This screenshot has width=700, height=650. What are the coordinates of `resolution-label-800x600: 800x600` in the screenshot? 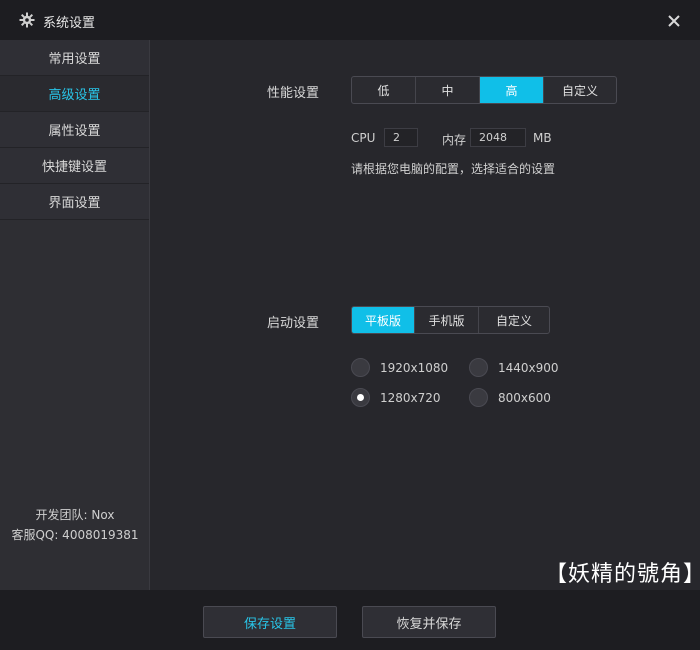 It's located at (524, 398).